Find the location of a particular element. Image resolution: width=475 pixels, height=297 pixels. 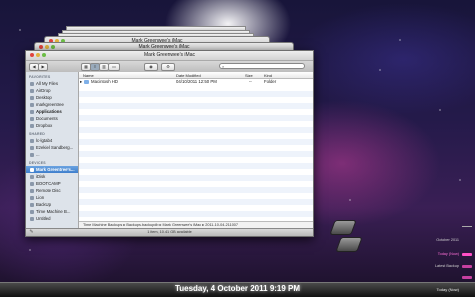

timeline-bar-current is located at coordinates (467, 254).